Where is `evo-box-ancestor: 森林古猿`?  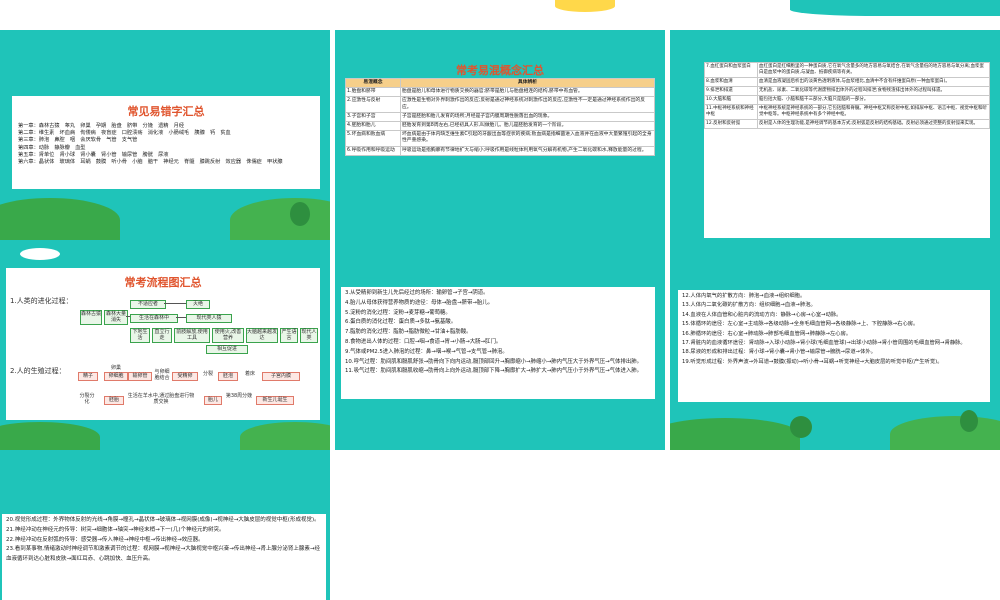 evo-box-ancestor: 森林古猿 is located at coordinates (91, 317).